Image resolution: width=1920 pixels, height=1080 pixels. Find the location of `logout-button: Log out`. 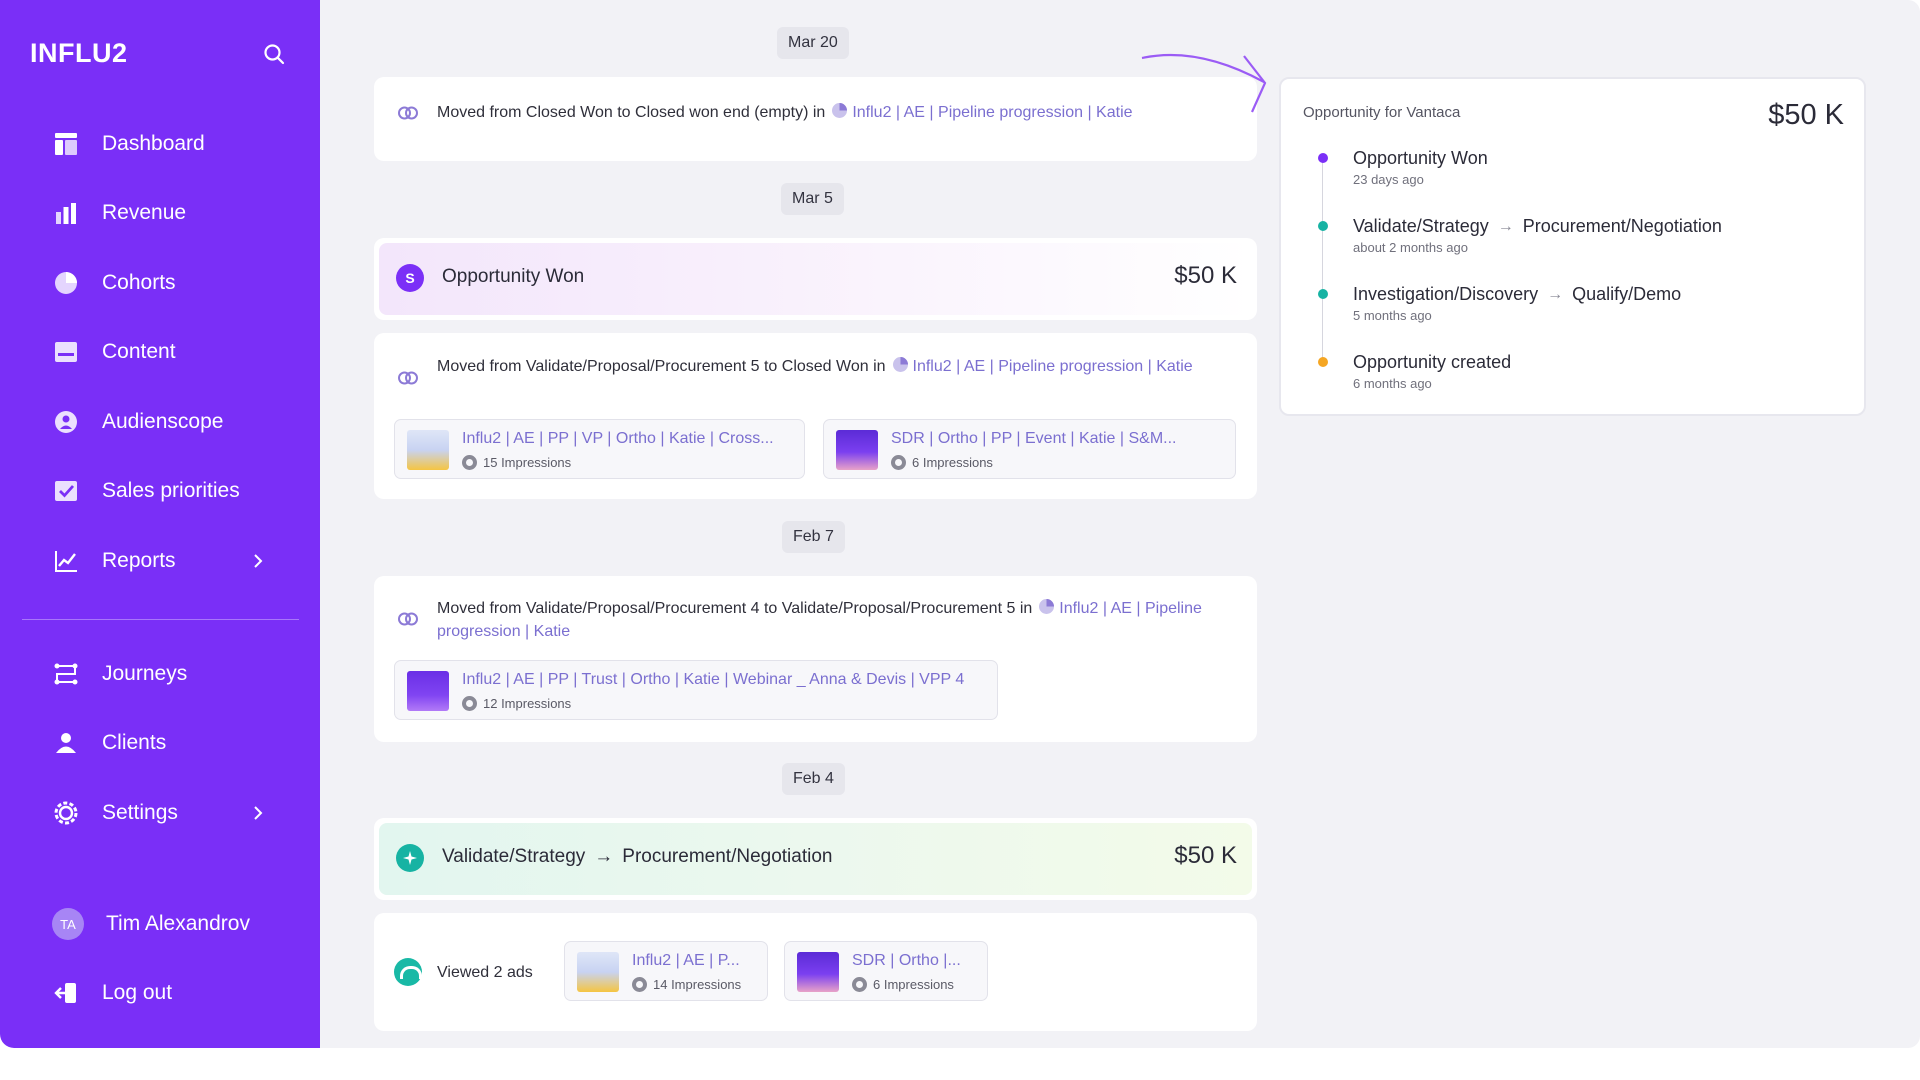

logout-button: Log out is located at coordinates (112, 993).